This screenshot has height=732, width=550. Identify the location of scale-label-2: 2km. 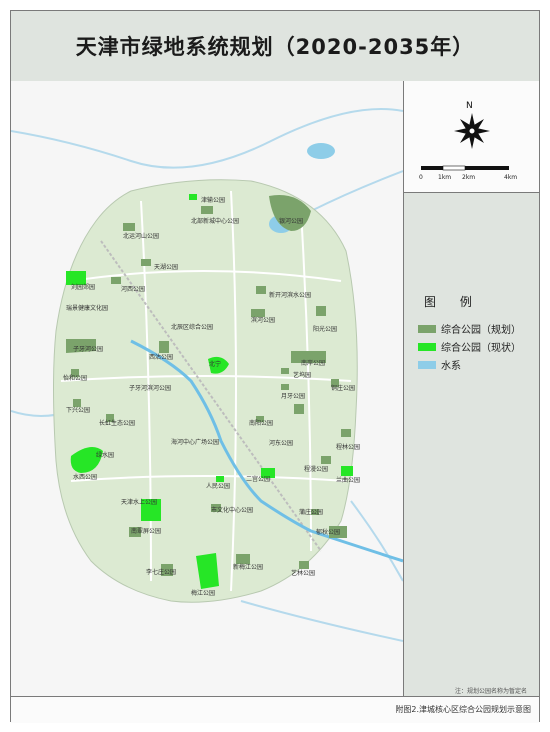
(469, 177).